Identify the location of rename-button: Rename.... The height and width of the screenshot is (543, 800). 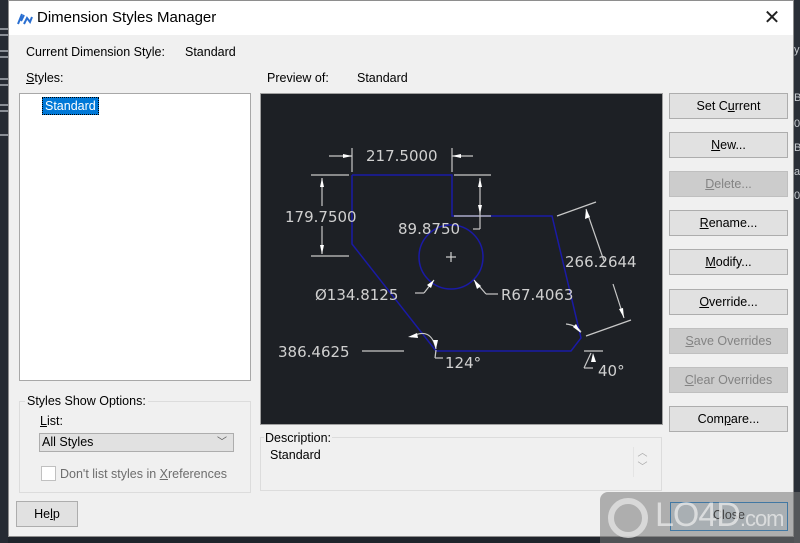
(728, 223).